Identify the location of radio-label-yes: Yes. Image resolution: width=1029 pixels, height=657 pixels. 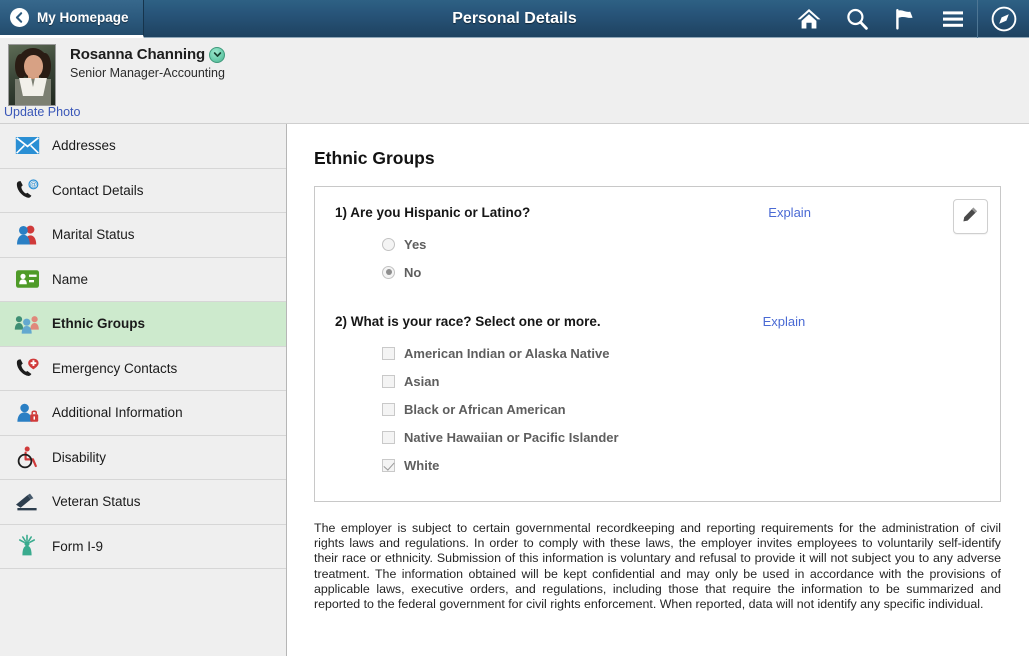
(415, 244).